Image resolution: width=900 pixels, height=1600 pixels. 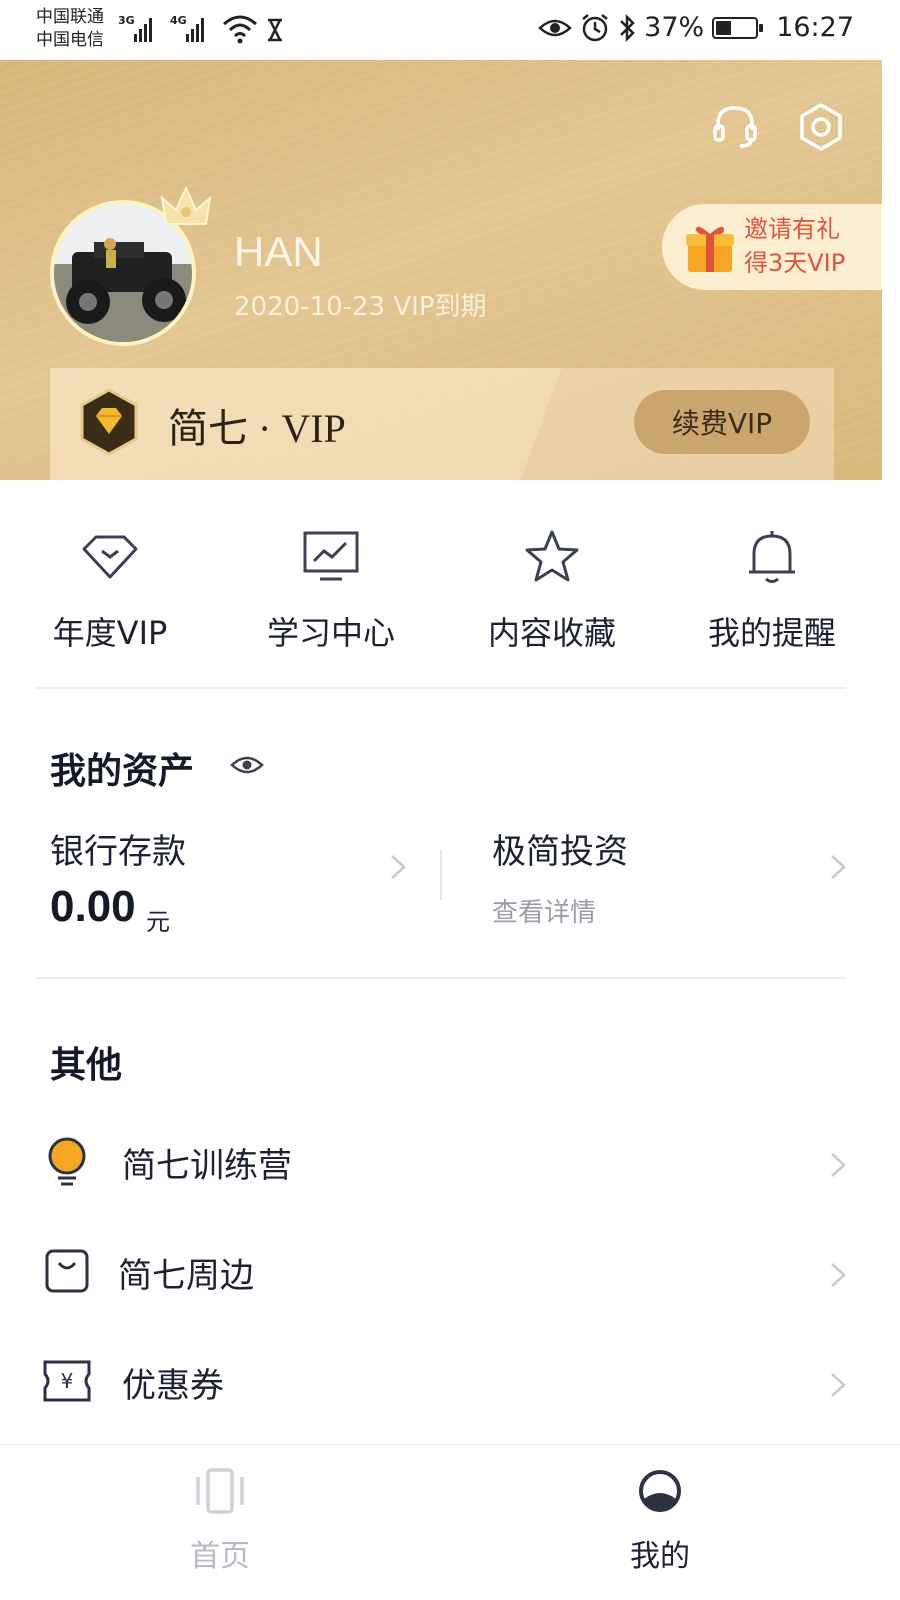 I want to click on eye-toggle-icon, so click(x=247, y=765).